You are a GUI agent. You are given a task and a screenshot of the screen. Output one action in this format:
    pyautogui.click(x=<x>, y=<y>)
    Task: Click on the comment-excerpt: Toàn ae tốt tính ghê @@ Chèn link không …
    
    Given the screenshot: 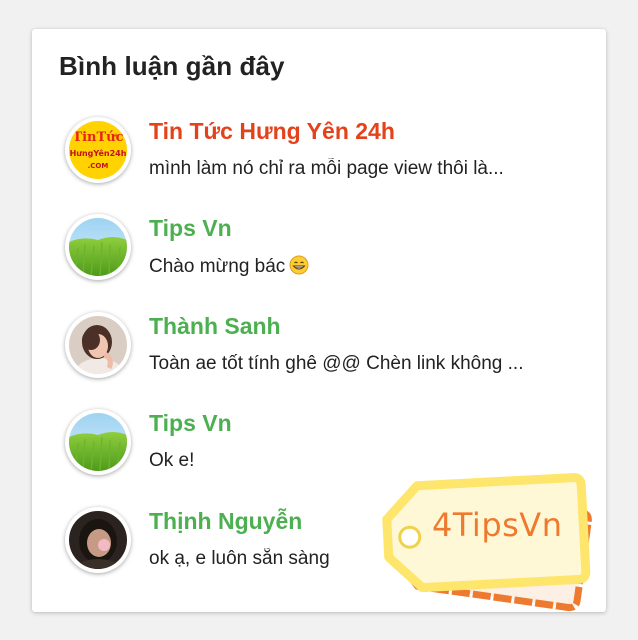 What is the action you would take?
    pyautogui.click(x=359, y=364)
    